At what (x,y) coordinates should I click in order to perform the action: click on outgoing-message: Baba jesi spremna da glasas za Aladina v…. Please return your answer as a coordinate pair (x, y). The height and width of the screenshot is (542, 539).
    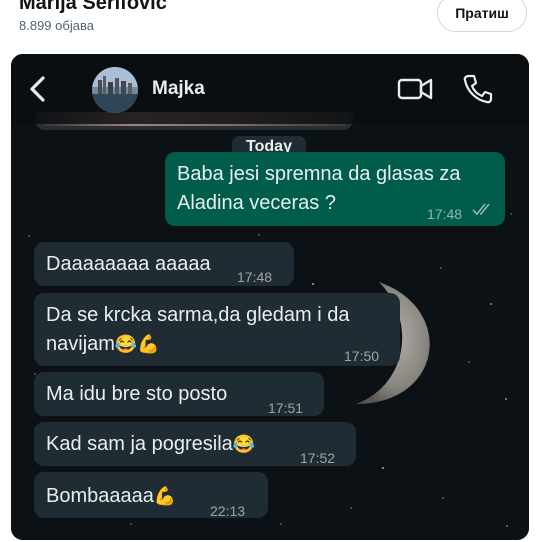
    Looking at the image, I should click on (335, 189).